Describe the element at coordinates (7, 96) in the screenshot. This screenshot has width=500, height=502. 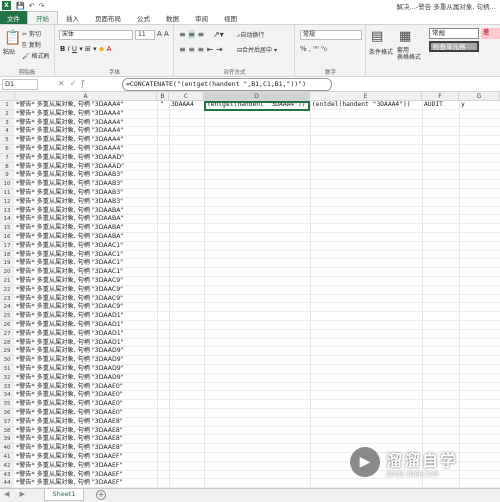
I see `select-all-corner` at that location.